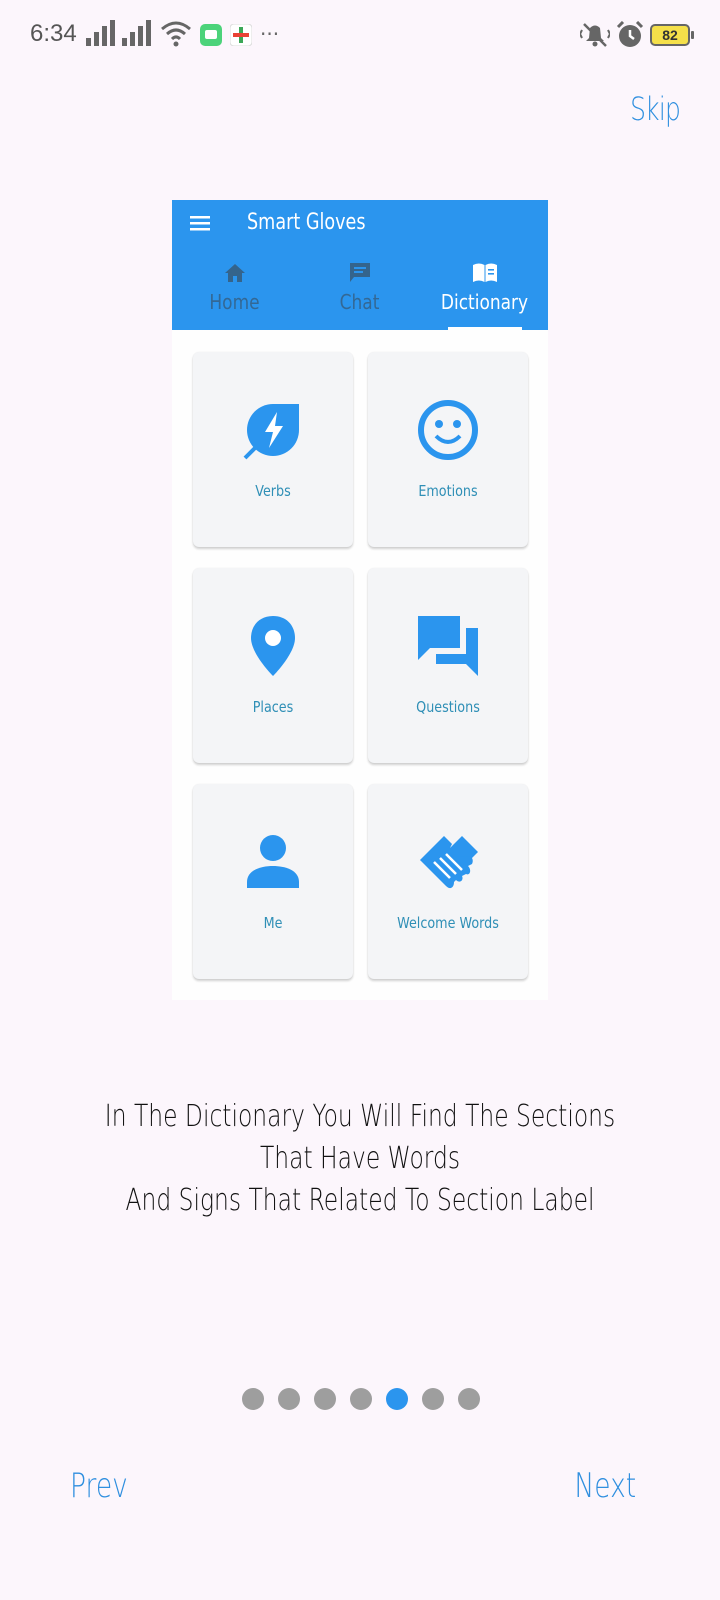  Describe the element at coordinates (234, 273) in the screenshot. I see `home-icon` at that location.